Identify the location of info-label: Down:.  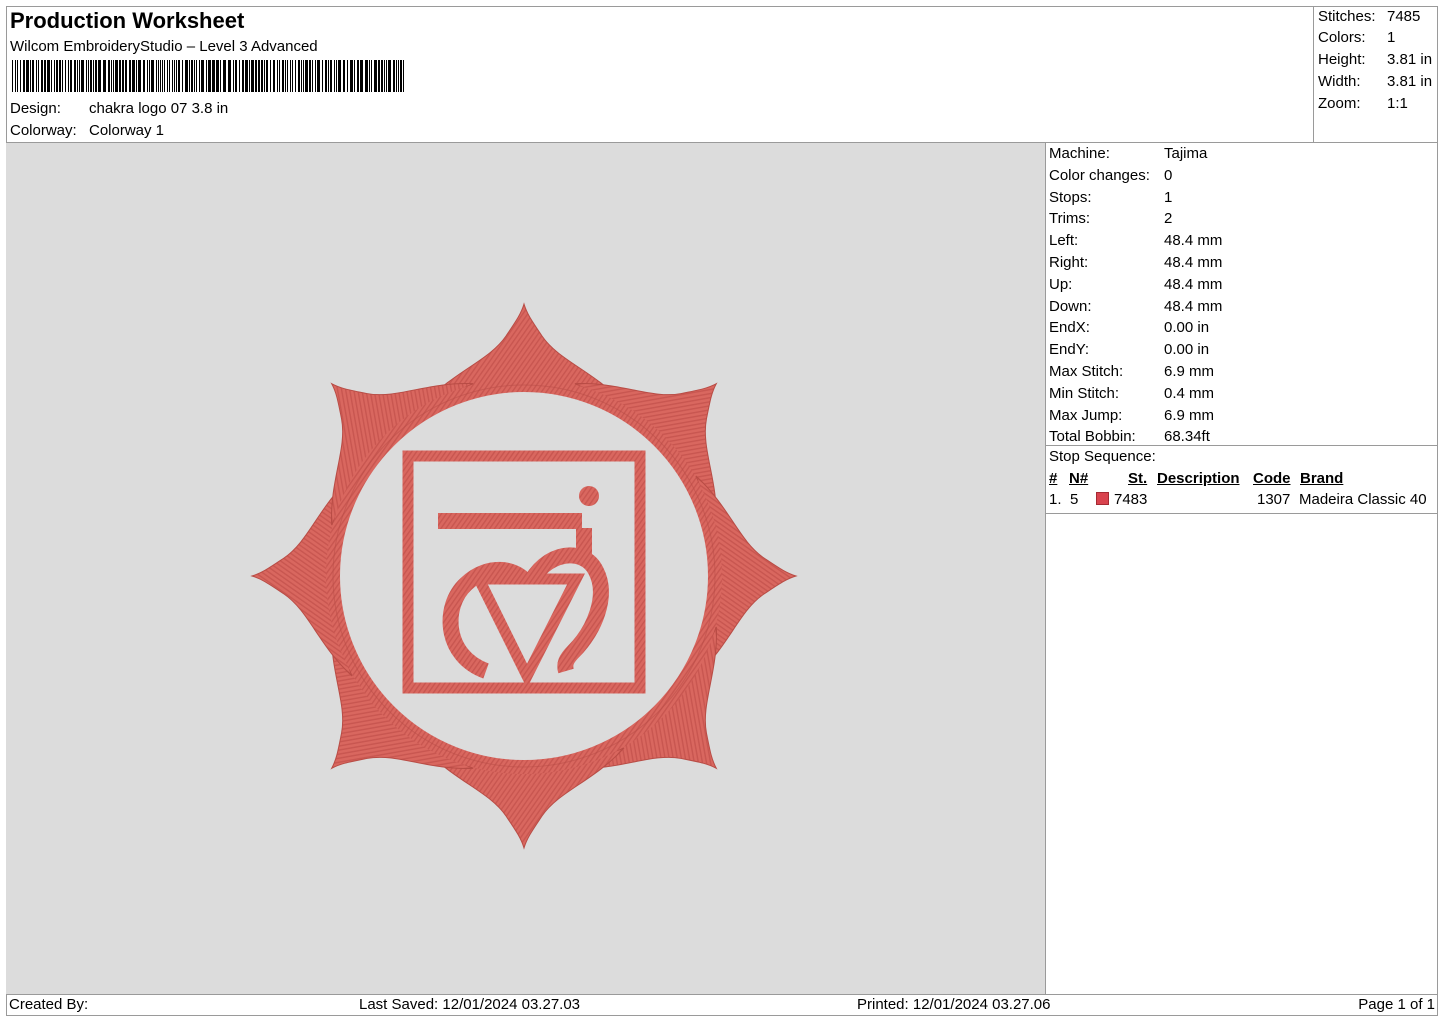
(1070, 306).